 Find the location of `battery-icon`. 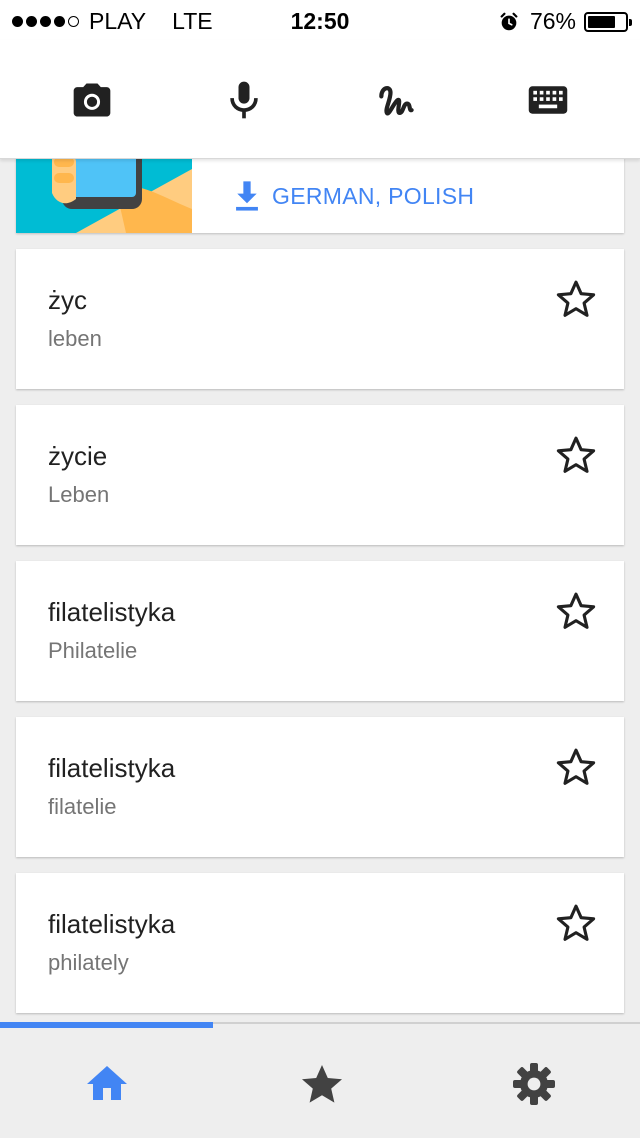

battery-icon is located at coordinates (608, 21).